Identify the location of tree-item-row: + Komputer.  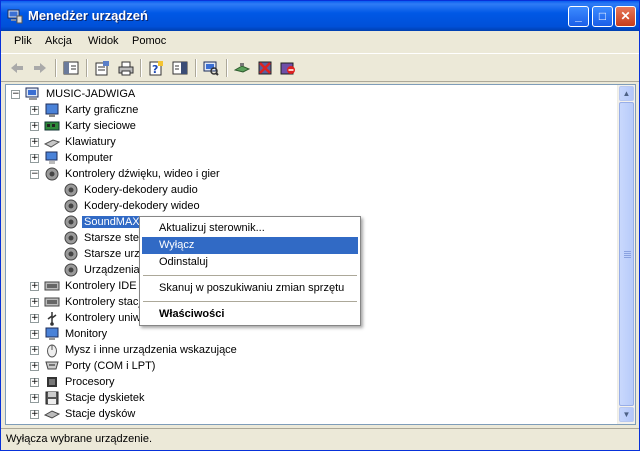
(72, 158).